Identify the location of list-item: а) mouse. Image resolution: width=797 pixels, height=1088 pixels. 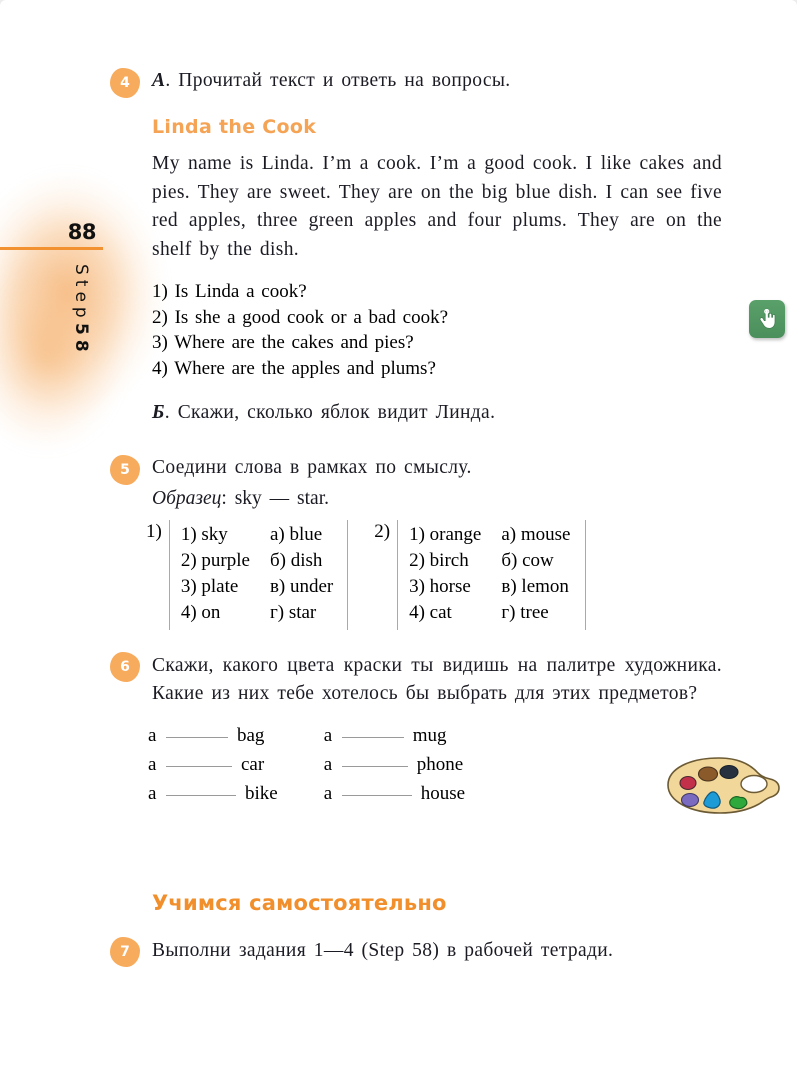
(535, 535).